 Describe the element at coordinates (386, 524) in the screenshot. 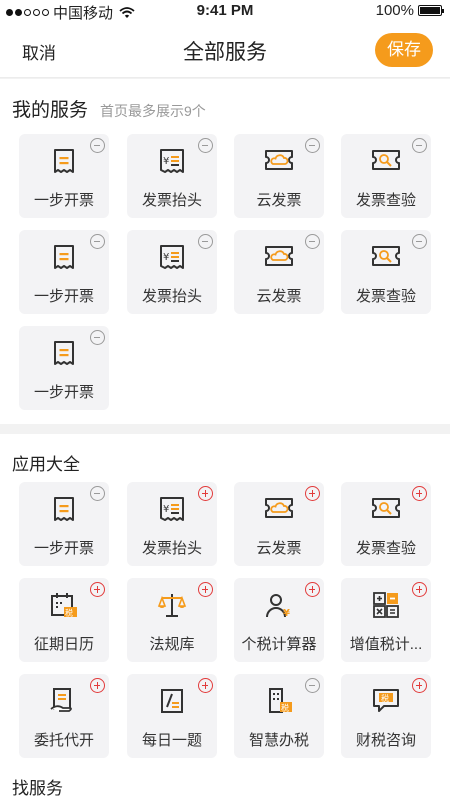

I see `all-apps-tile-ticket-search: 发票查验` at that location.